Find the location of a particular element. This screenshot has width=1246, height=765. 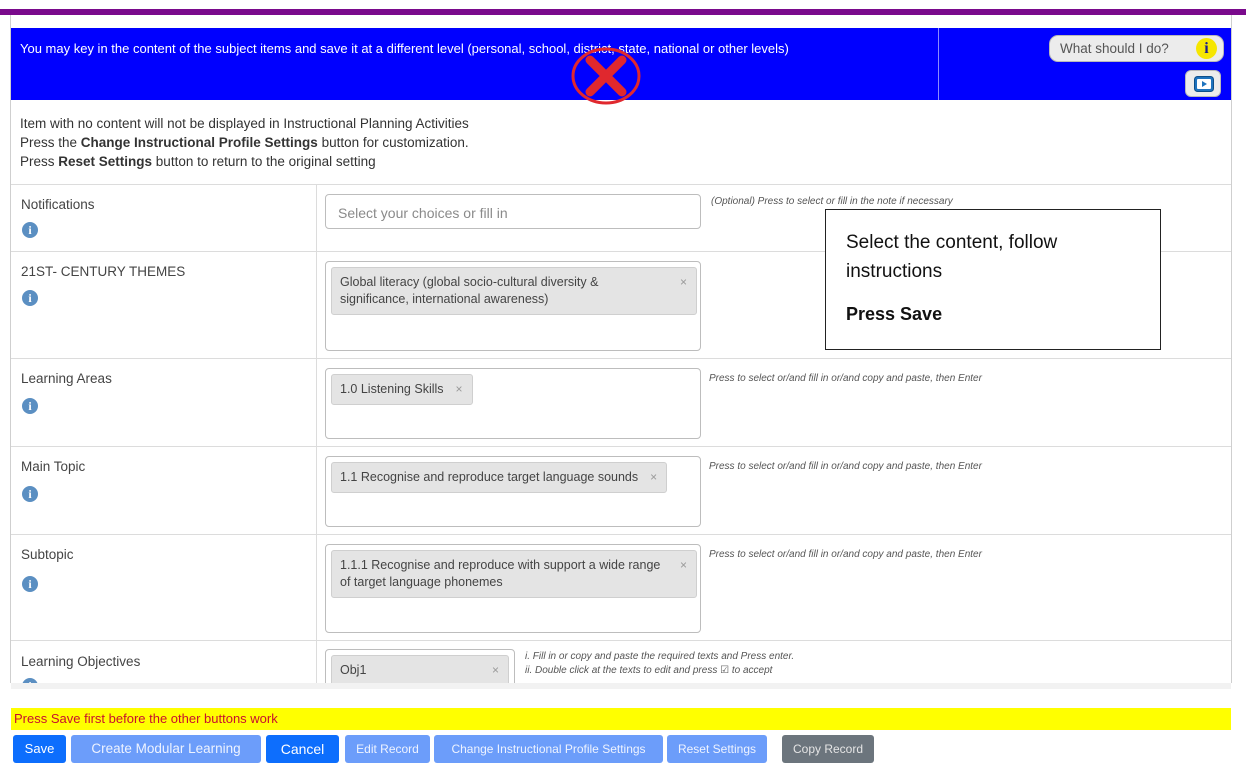

red-x-circle-icon is located at coordinates (606, 76).